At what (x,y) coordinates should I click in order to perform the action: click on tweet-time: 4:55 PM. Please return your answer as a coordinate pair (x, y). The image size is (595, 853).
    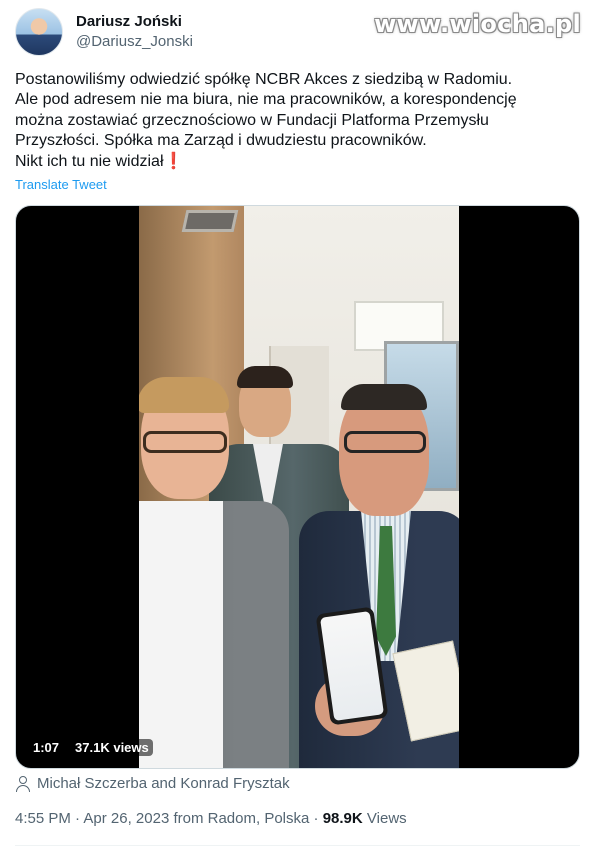
    Looking at the image, I should click on (43, 818).